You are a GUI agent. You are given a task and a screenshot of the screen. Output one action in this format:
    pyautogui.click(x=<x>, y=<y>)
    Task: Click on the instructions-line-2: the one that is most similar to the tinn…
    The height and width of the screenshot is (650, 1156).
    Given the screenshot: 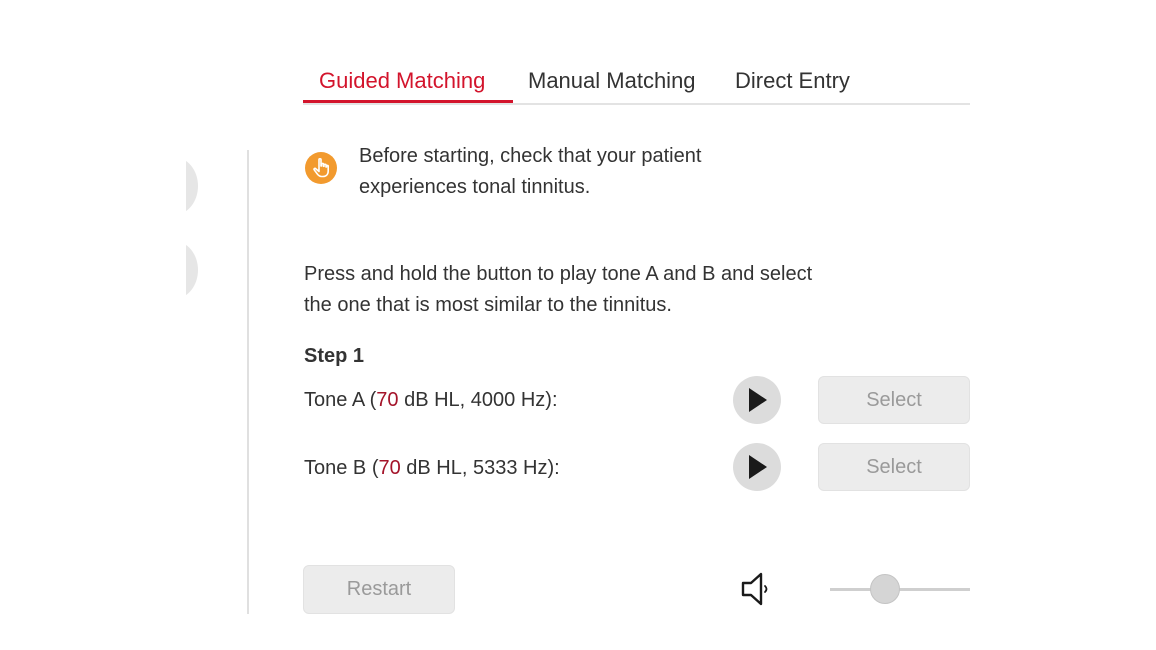 What is the action you would take?
    pyautogui.click(x=488, y=305)
    